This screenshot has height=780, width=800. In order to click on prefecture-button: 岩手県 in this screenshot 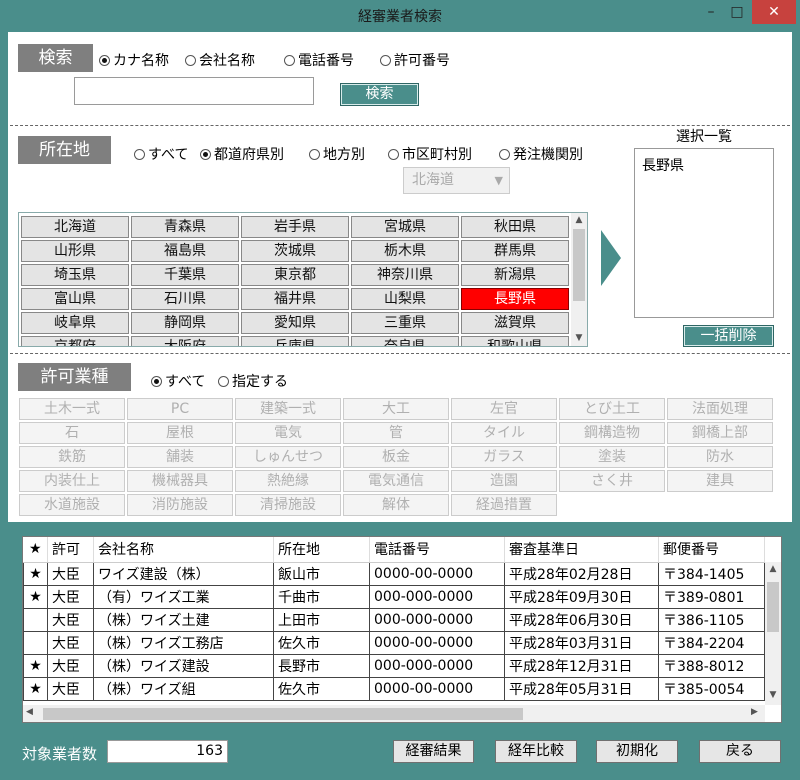, I will do `click(295, 227)`.